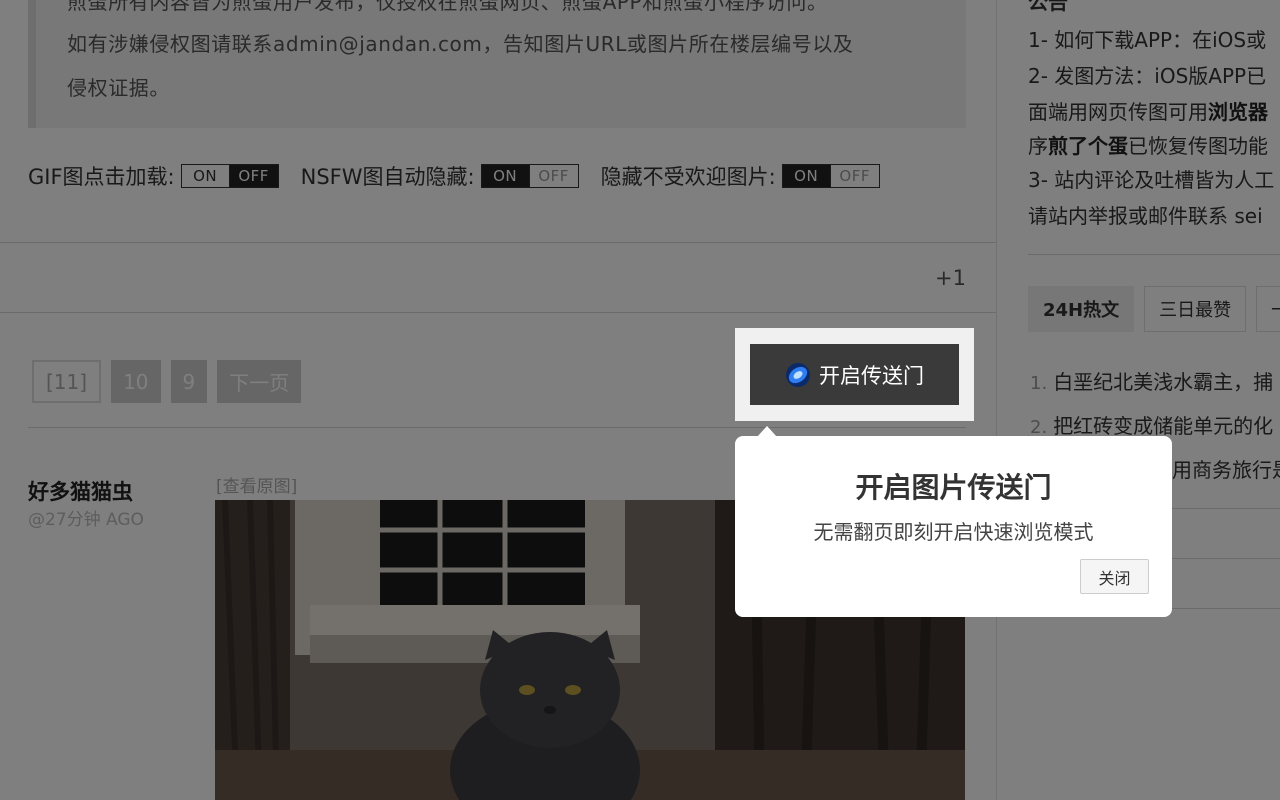 This screenshot has width=1280, height=800. What do you see at coordinates (1114, 576) in the screenshot?
I see `close-button: 关闭` at bounding box center [1114, 576].